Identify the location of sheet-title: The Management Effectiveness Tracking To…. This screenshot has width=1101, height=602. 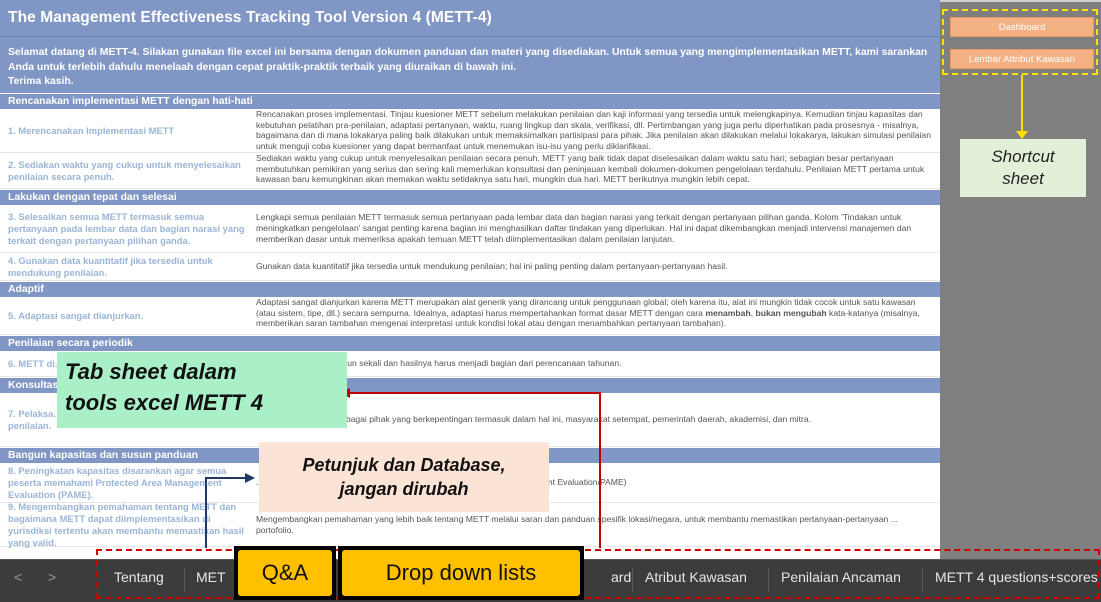
(250, 17).